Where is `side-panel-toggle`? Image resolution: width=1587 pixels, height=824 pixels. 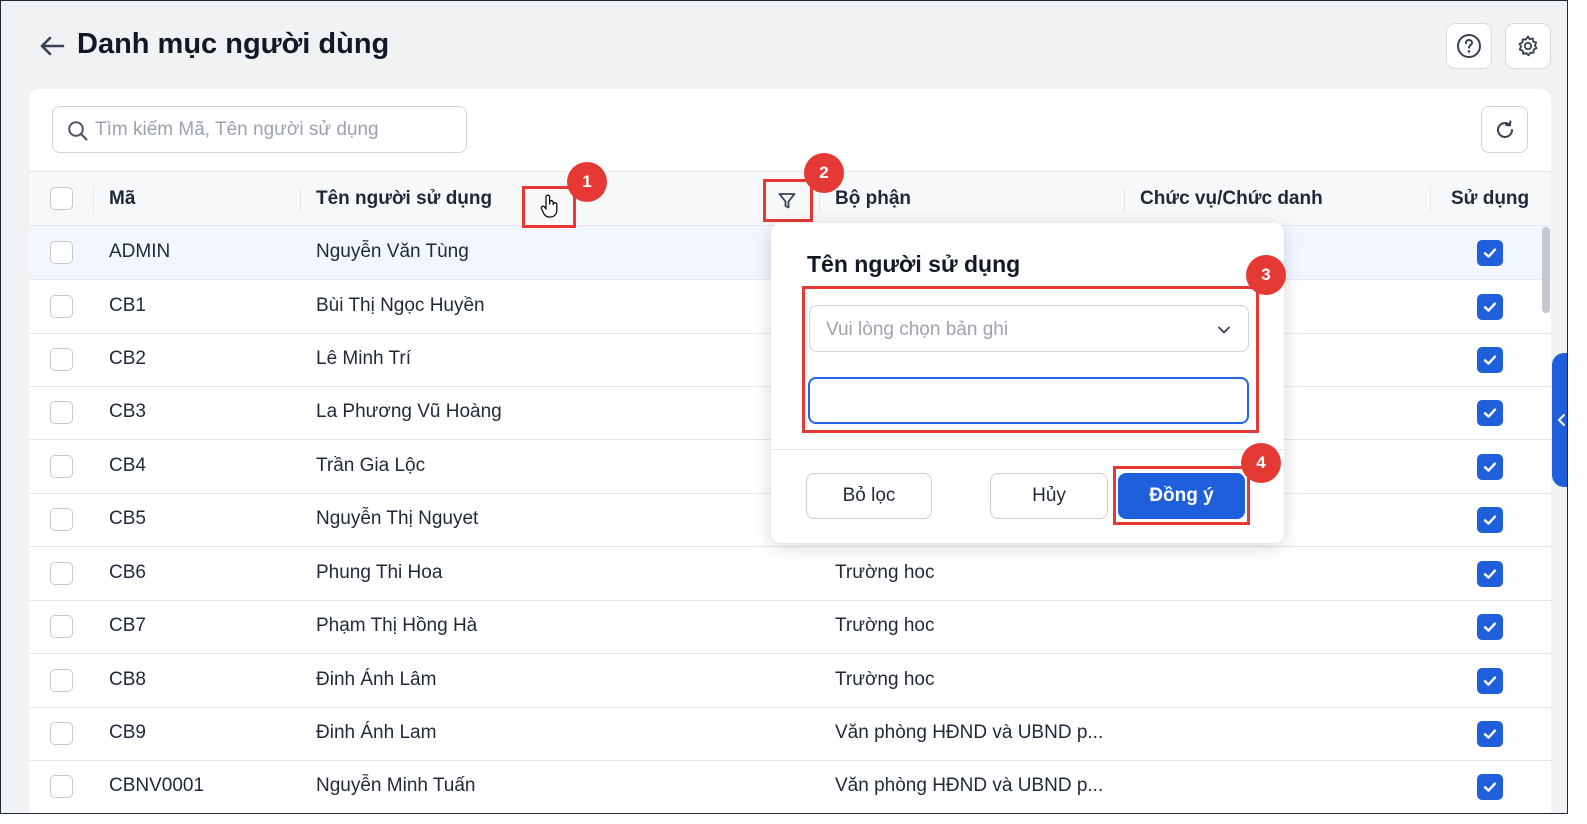 side-panel-toggle is located at coordinates (1559, 420).